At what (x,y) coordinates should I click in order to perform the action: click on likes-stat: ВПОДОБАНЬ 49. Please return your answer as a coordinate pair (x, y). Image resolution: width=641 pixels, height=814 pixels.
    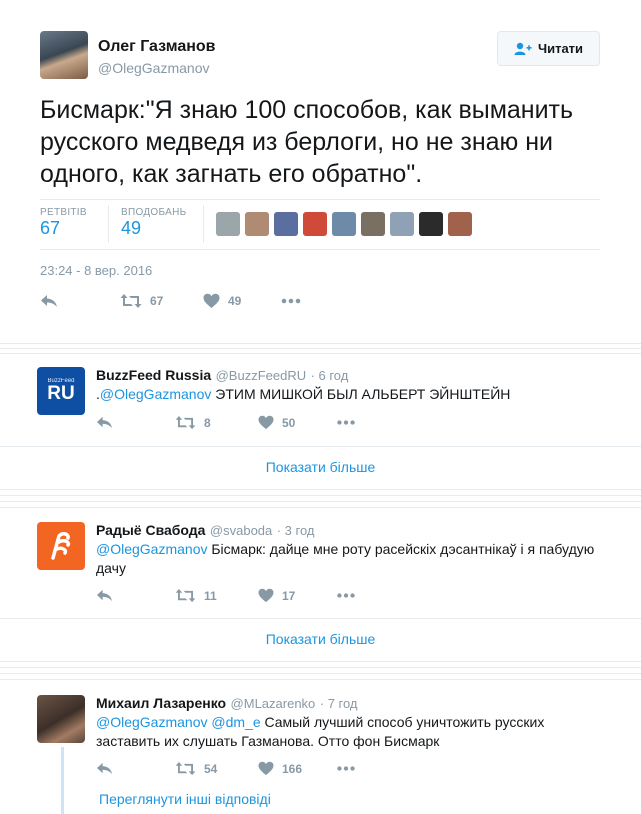
    Looking at the image, I should click on (153, 223).